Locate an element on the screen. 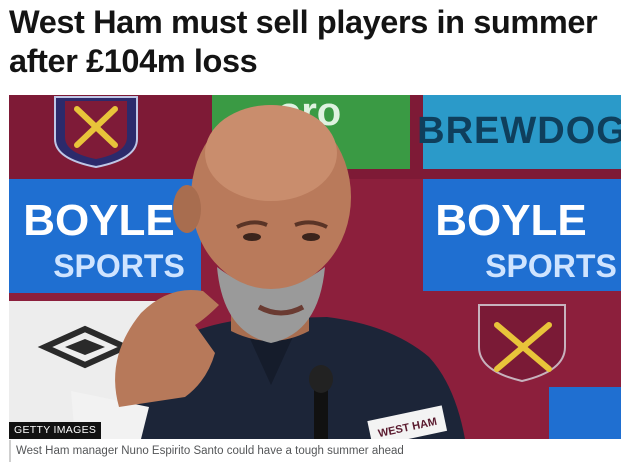 The width and height of the screenshot is (640, 462). sponsor-left-line2: SPORTS is located at coordinates (119, 266).